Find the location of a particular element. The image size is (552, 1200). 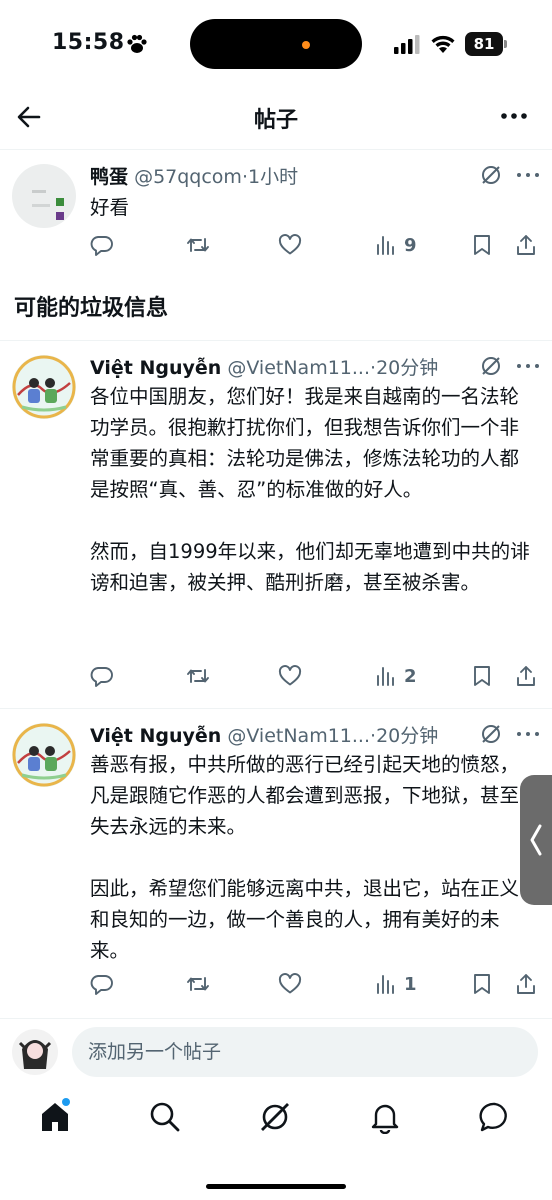

reply-bar: 添加另一个帖子 is located at coordinates (276, 1052).